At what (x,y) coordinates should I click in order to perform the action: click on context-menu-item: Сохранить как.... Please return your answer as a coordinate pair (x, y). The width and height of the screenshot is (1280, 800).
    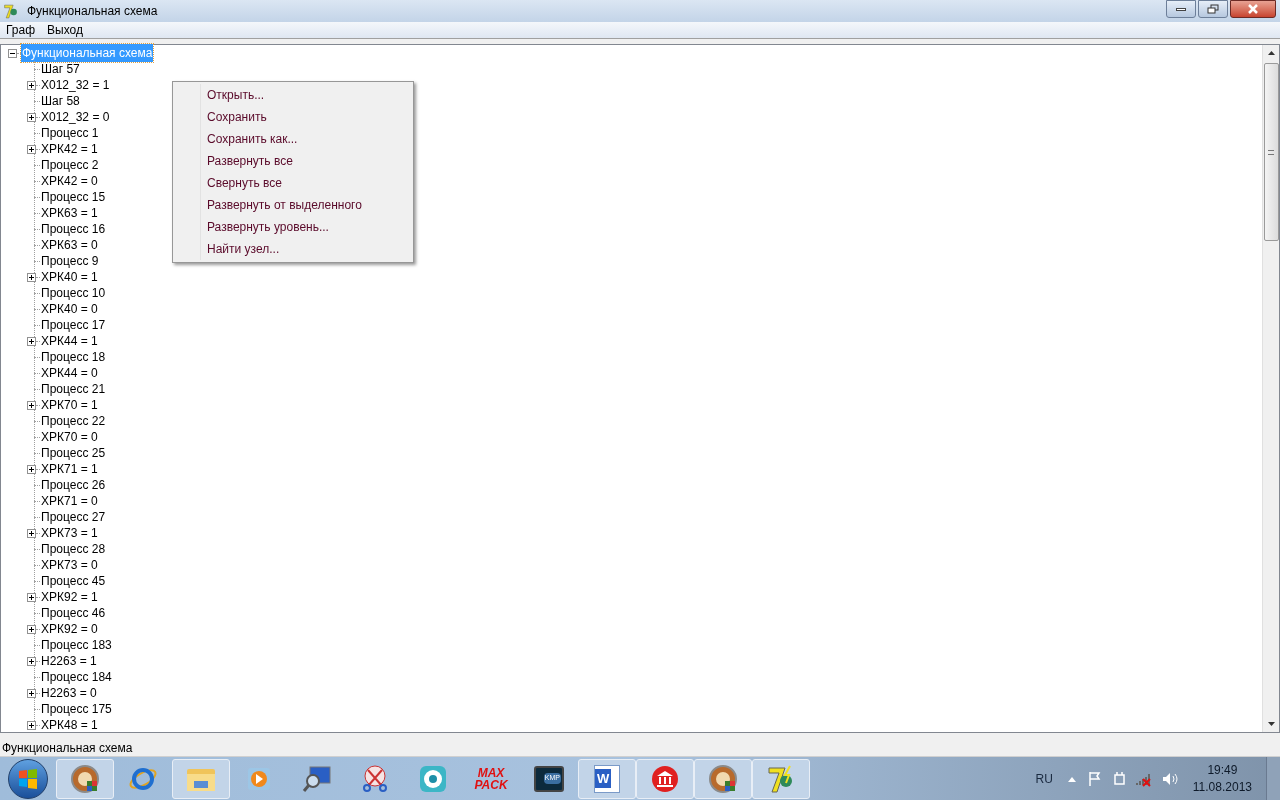
    Looking at the image, I should click on (284, 139).